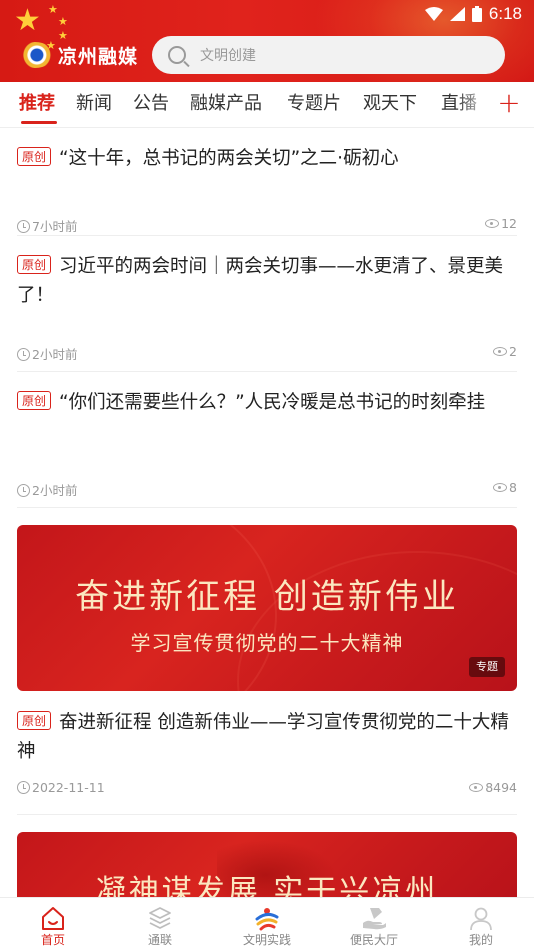 The height and width of the screenshot is (950, 534). Describe the element at coordinates (267, 353) in the screenshot. I see `news-meta: 2小时前 2` at that location.